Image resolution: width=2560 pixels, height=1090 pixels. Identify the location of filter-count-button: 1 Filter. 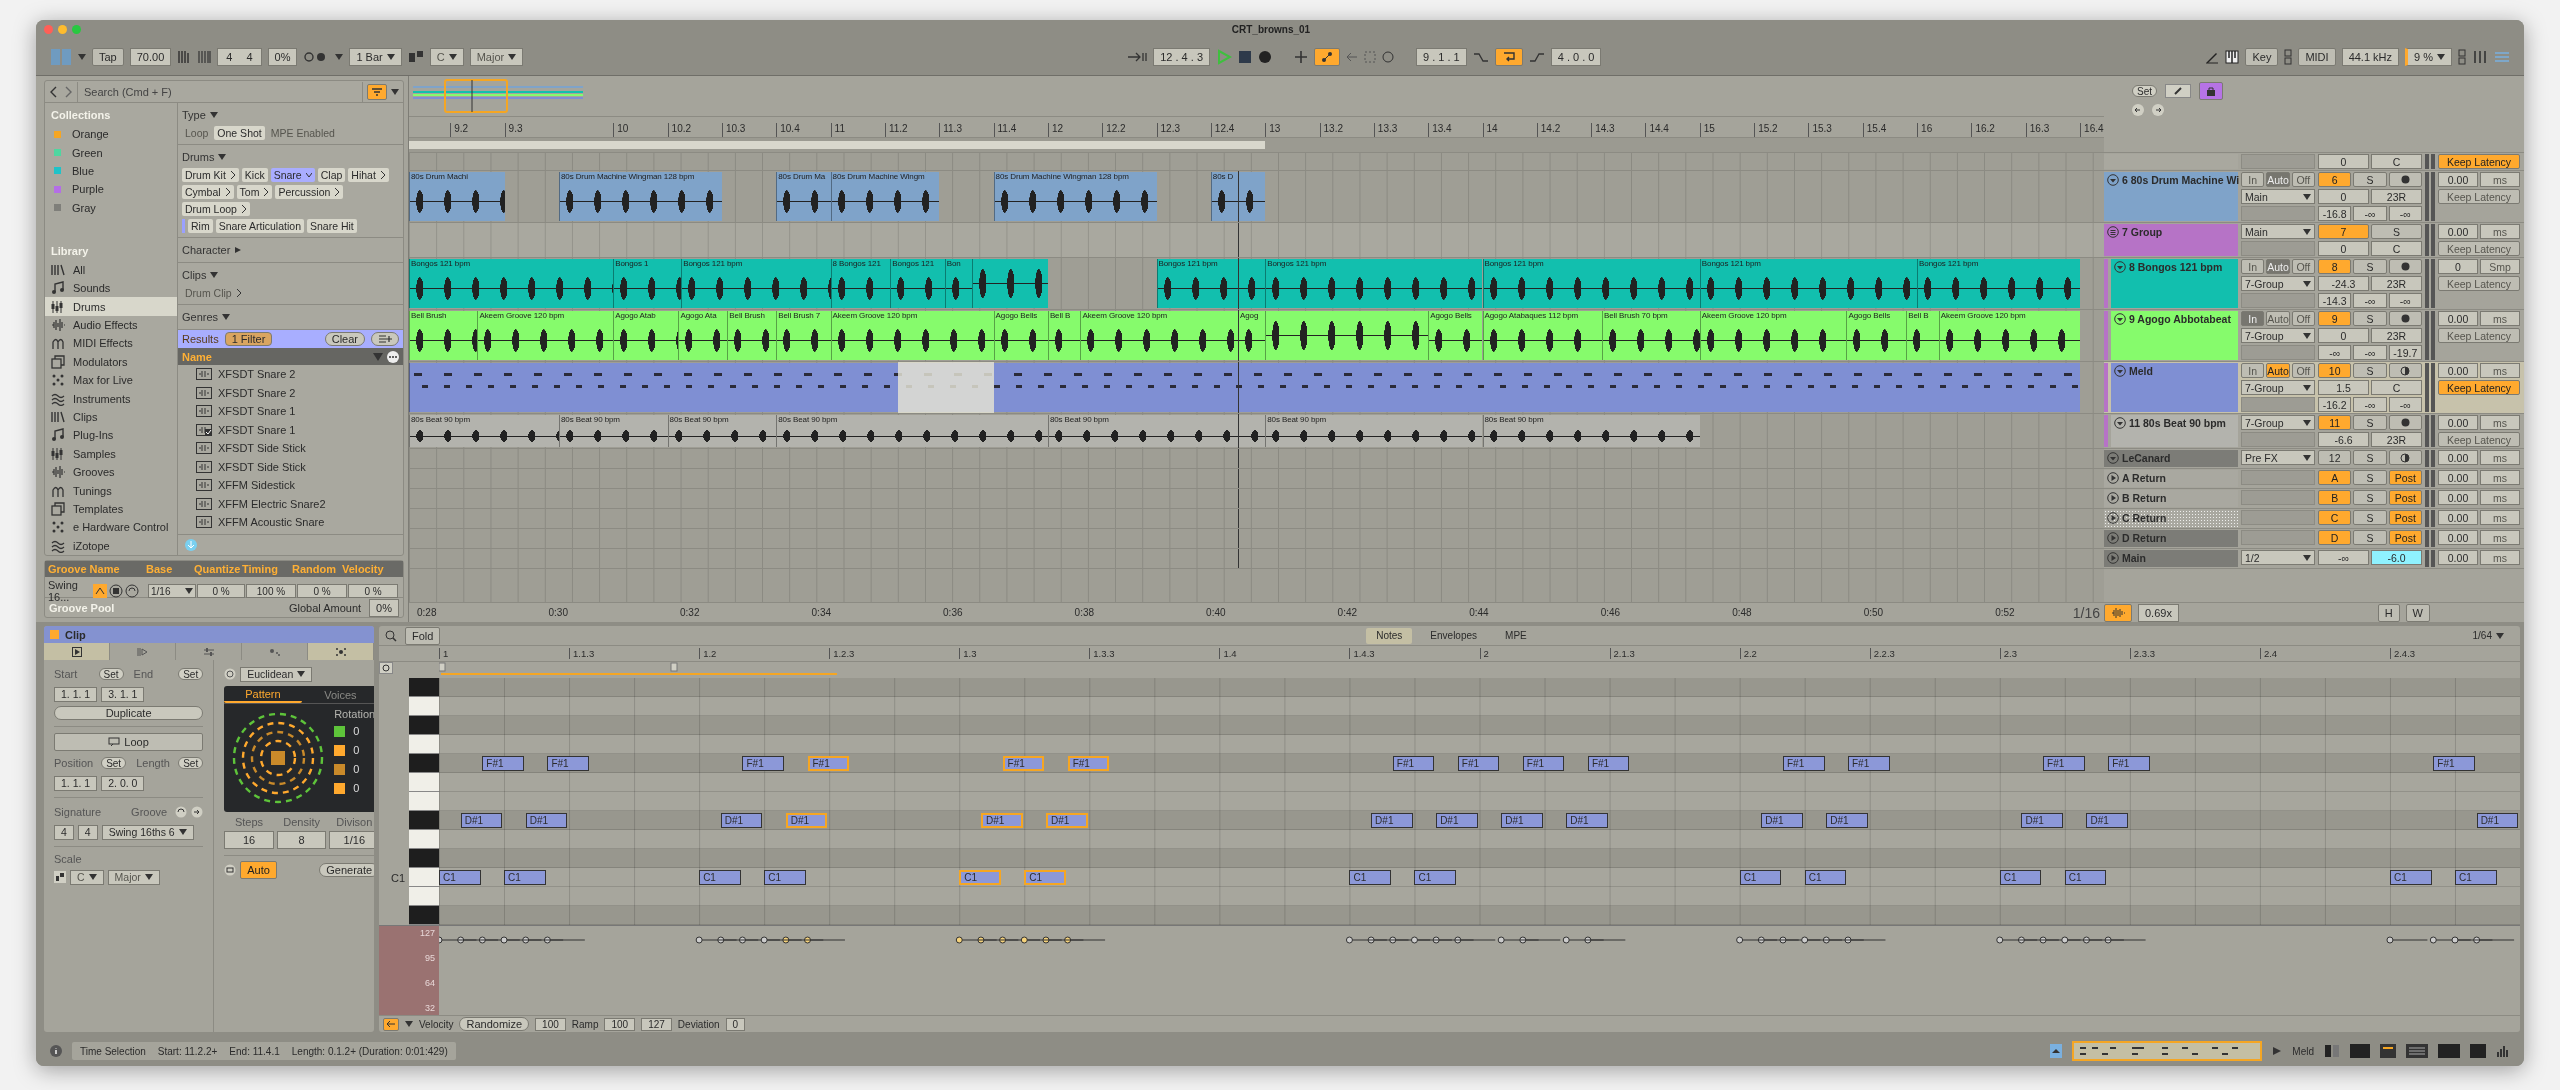
(248, 339).